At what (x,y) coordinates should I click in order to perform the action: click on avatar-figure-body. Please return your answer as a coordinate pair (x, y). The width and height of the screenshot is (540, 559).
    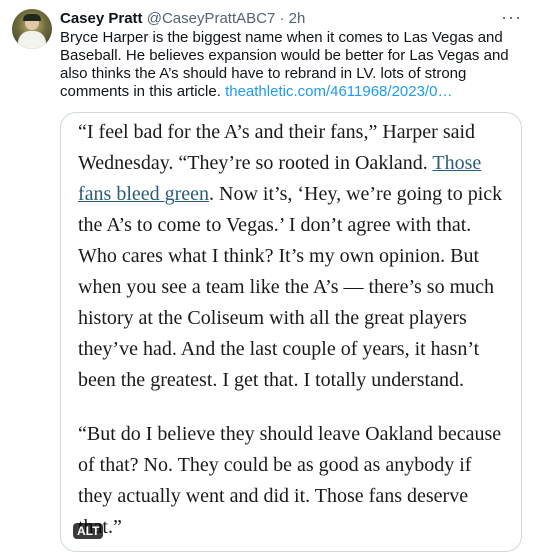
    Looking at the image, I should click on (32, 40).